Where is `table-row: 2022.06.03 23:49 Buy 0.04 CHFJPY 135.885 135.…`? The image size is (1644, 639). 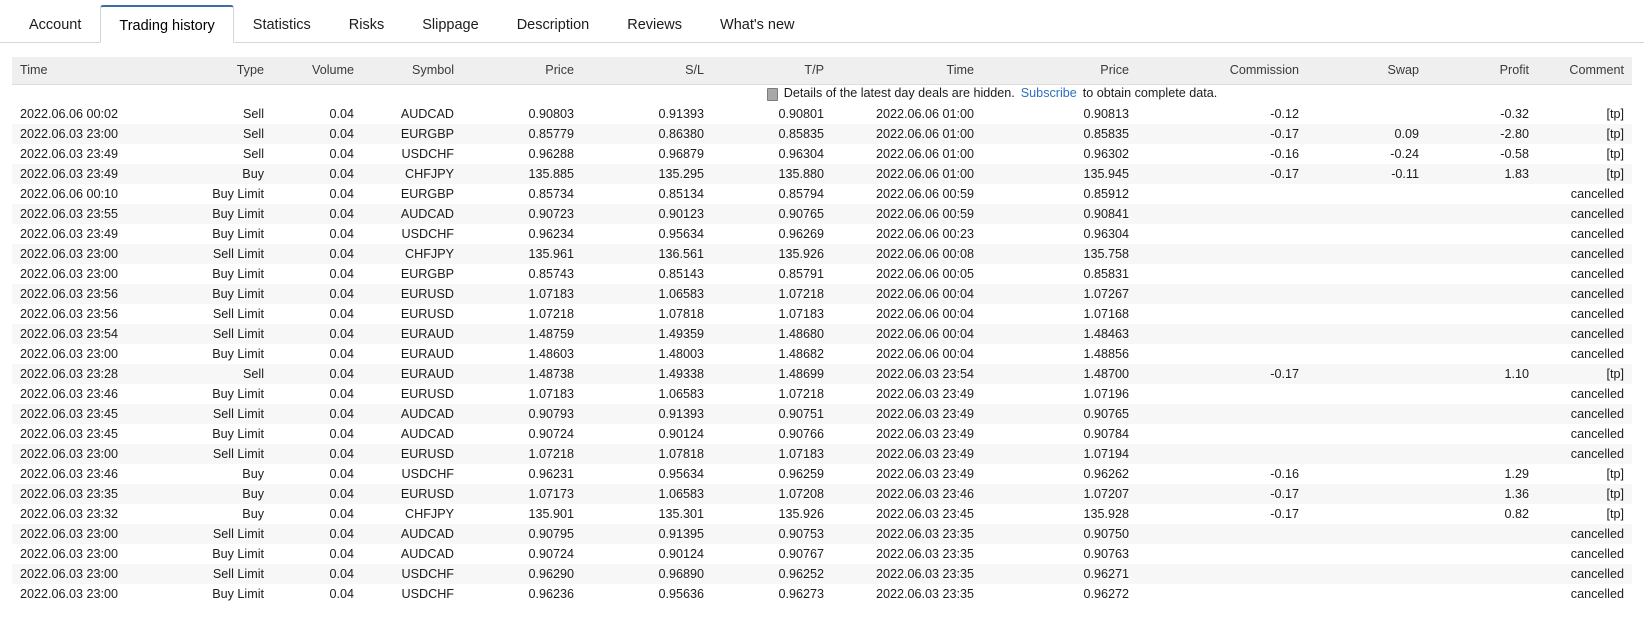 table-row: 2022.06.03 23:49 Buy 0.04 CHFJPY 135.885 135.… is located at coordinates (822, 174).